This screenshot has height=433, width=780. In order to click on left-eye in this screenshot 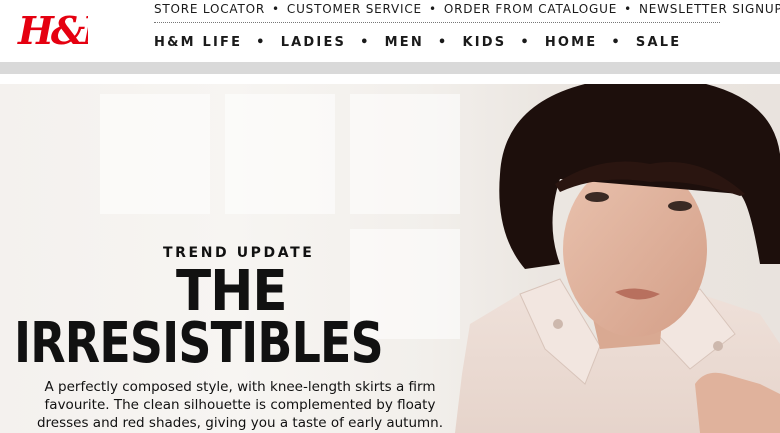, I will do `click(597, 197)`.